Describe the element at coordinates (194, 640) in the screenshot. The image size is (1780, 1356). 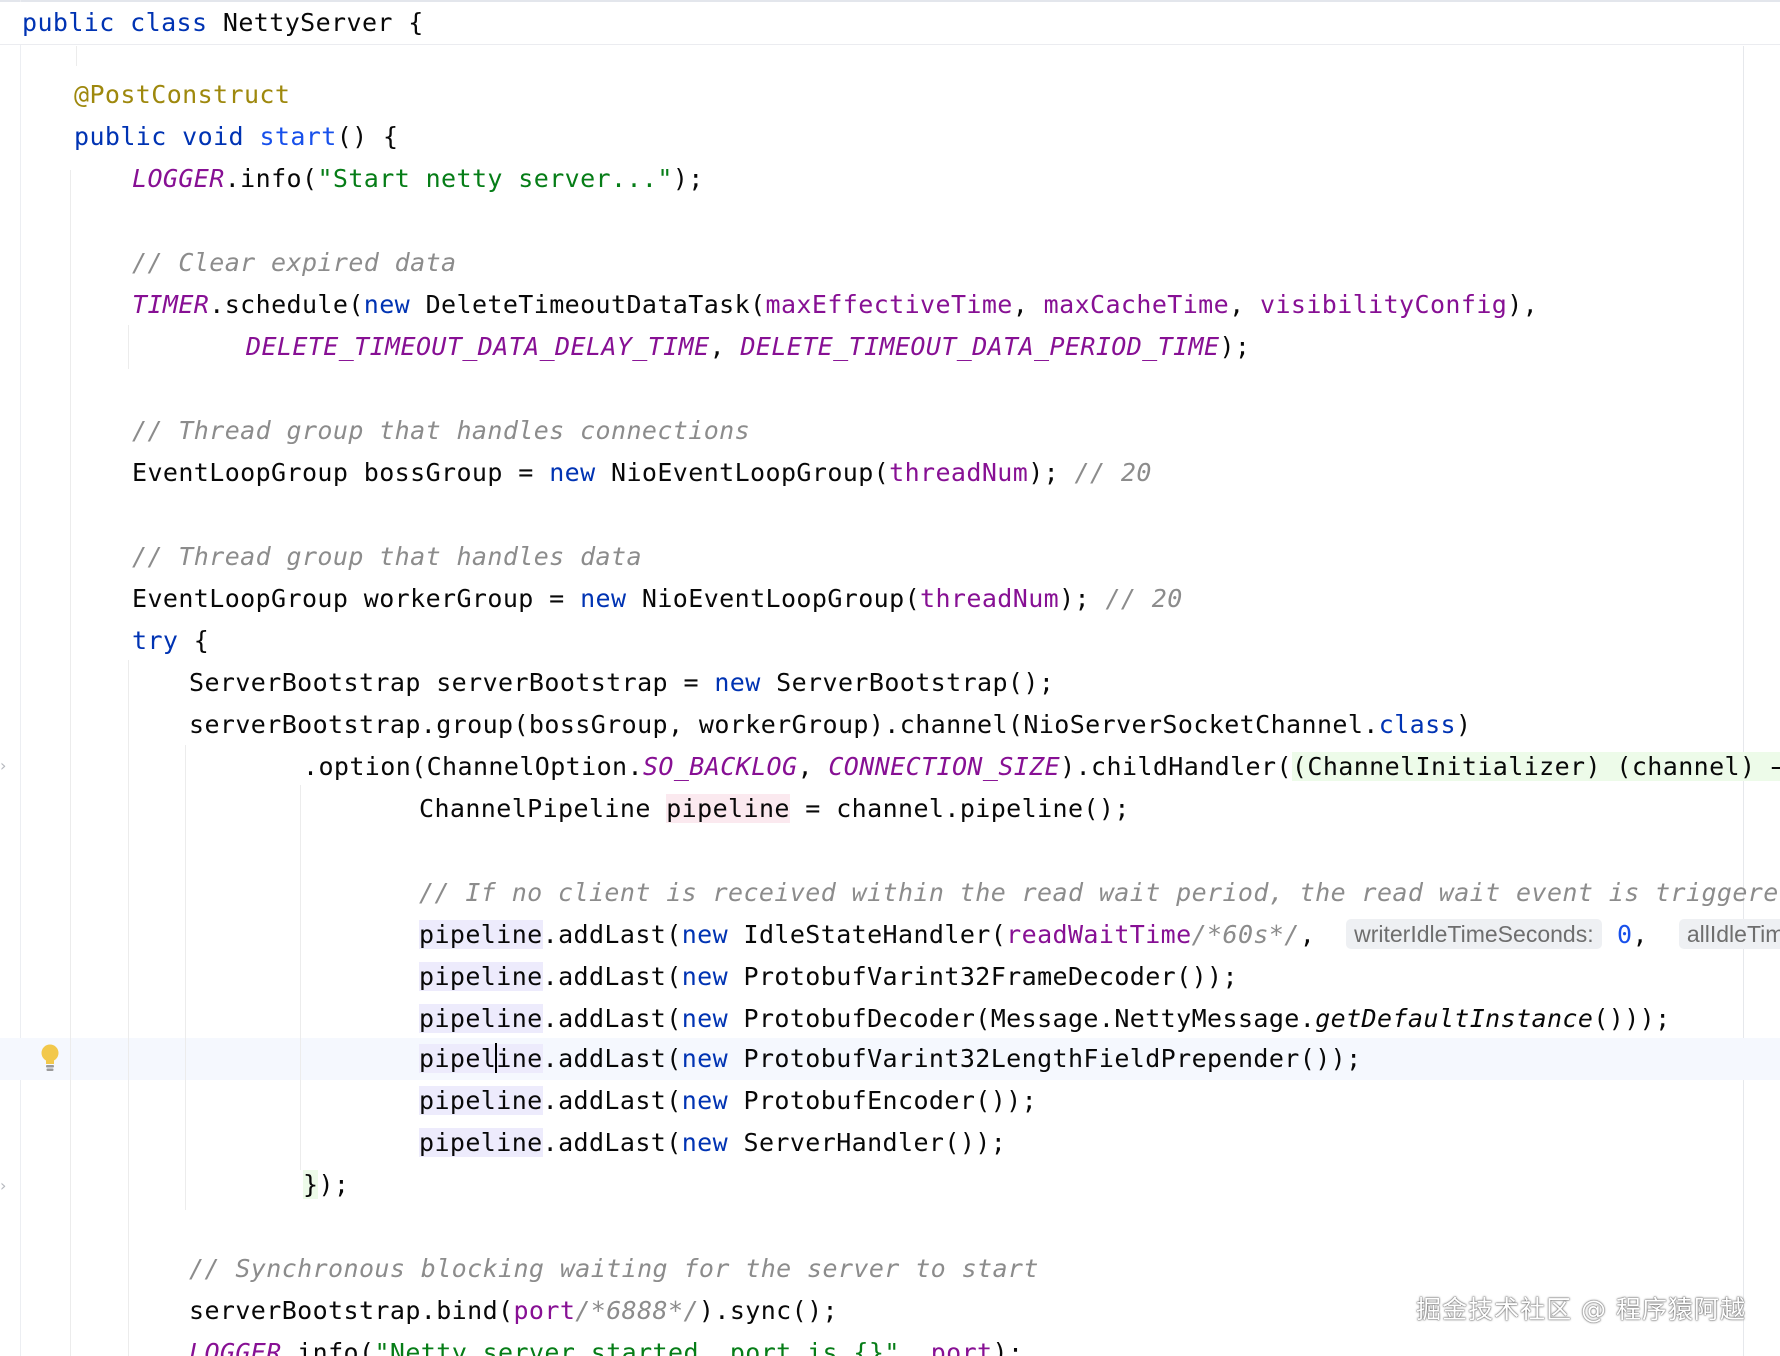
I see `code-text: {` at that location.